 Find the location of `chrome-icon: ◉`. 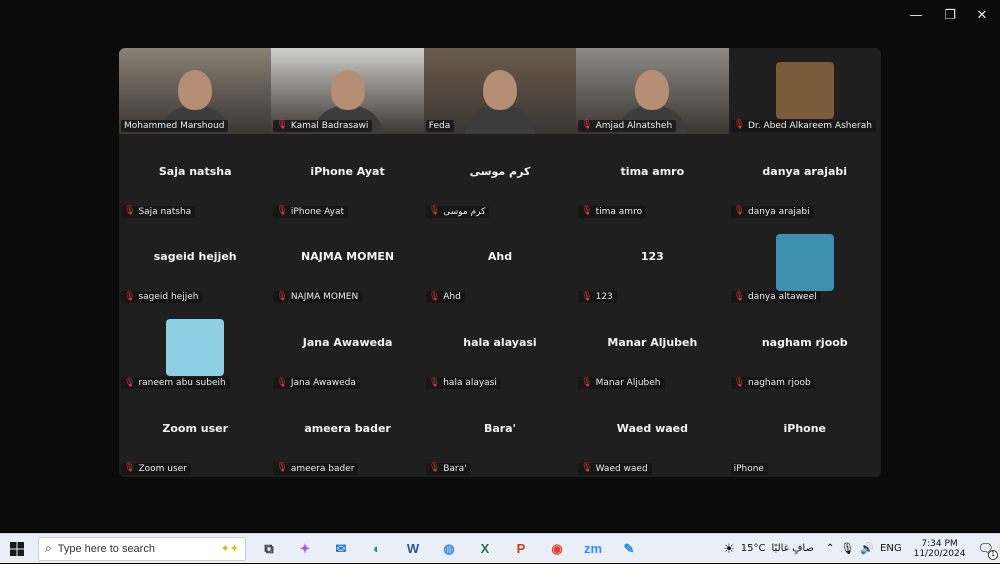

chrome-icon: ◉ is located at coordinates (557, 549).